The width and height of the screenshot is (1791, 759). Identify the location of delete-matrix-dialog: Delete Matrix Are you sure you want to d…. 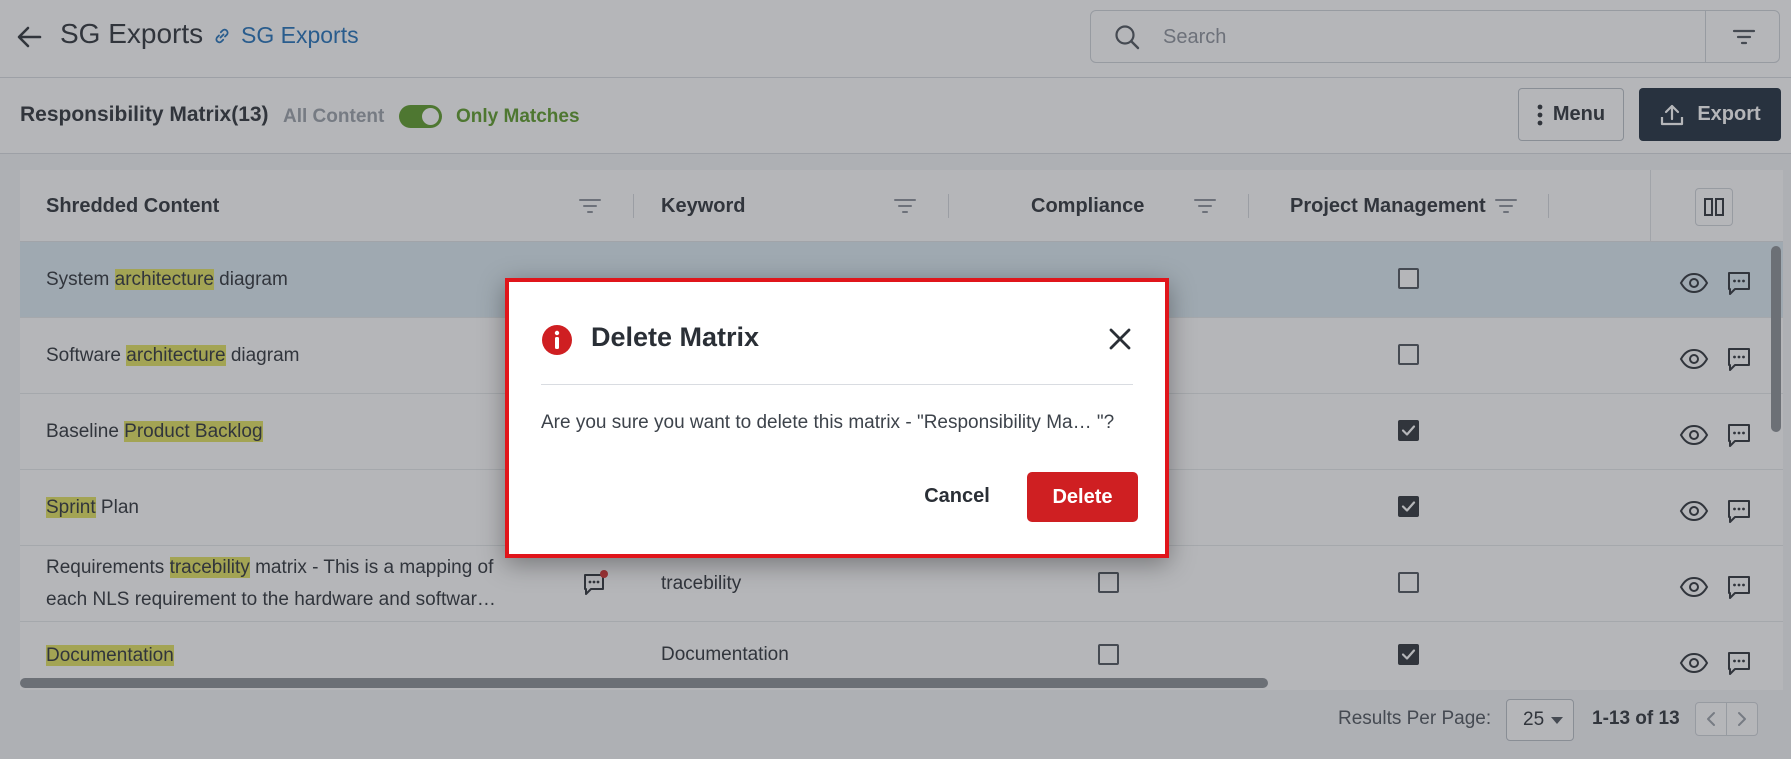
(837, 418).